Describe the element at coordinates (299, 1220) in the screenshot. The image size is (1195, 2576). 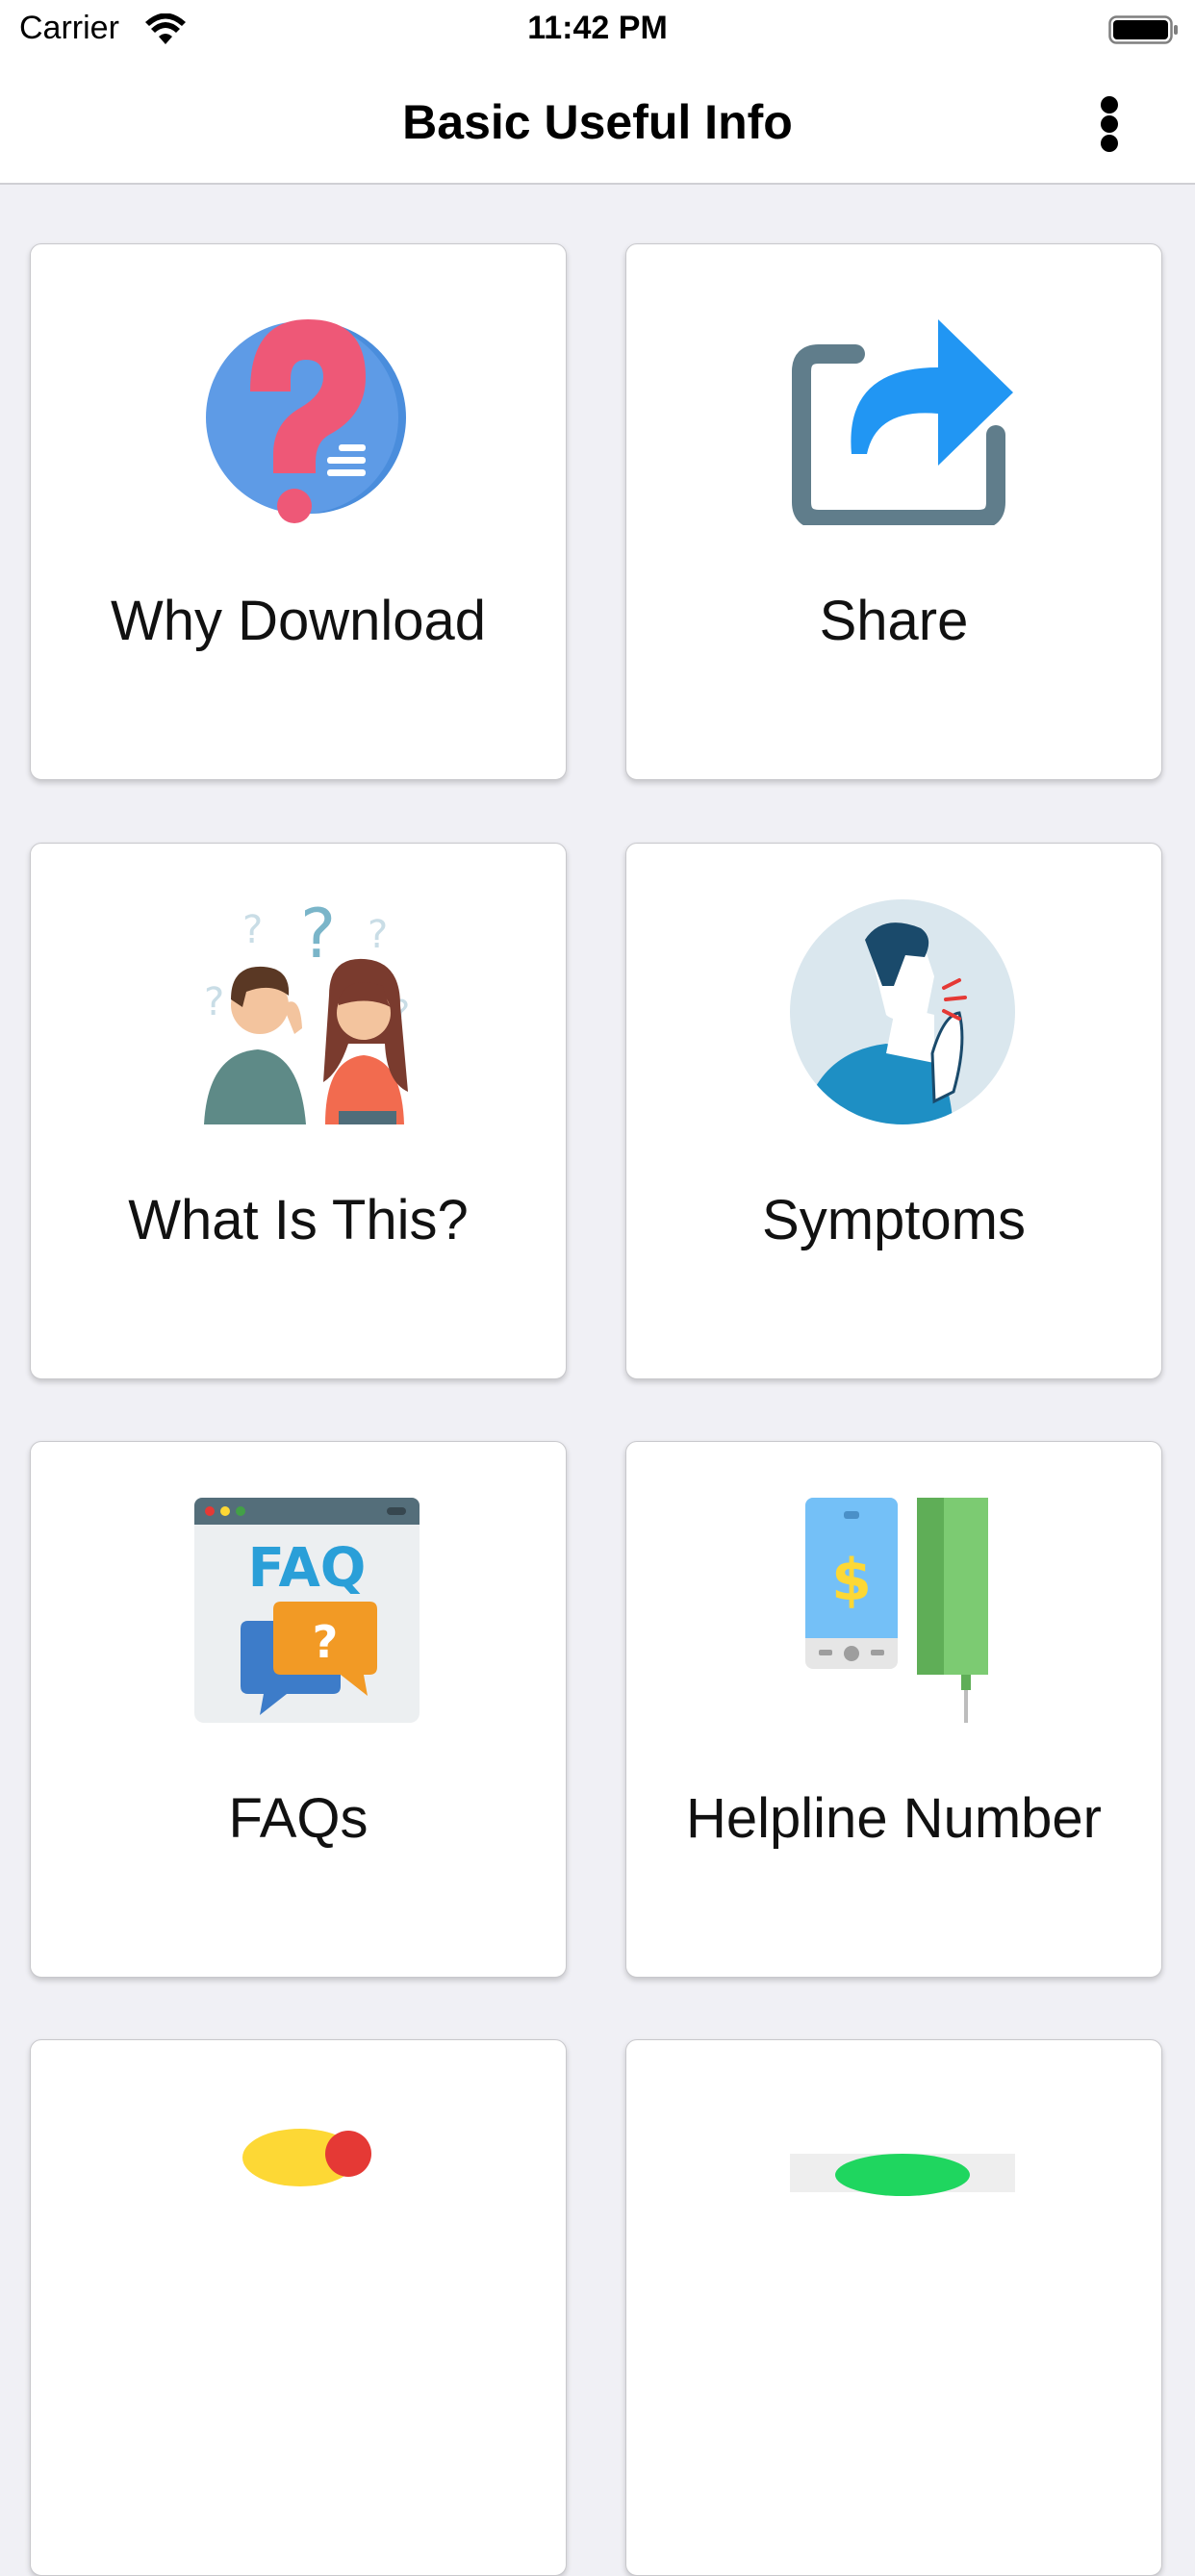
I see `card-label: What Is This?` at that location.